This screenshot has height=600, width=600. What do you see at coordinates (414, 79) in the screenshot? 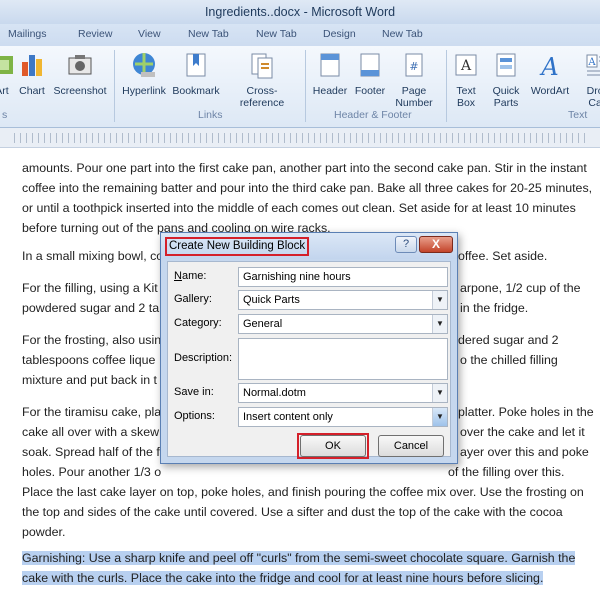
I see `page-number-button: # Page Number` at bounding box center [414, 79].